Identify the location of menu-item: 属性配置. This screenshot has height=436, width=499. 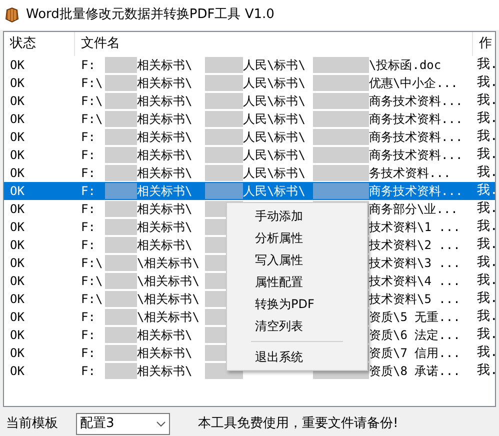
(297, 282).